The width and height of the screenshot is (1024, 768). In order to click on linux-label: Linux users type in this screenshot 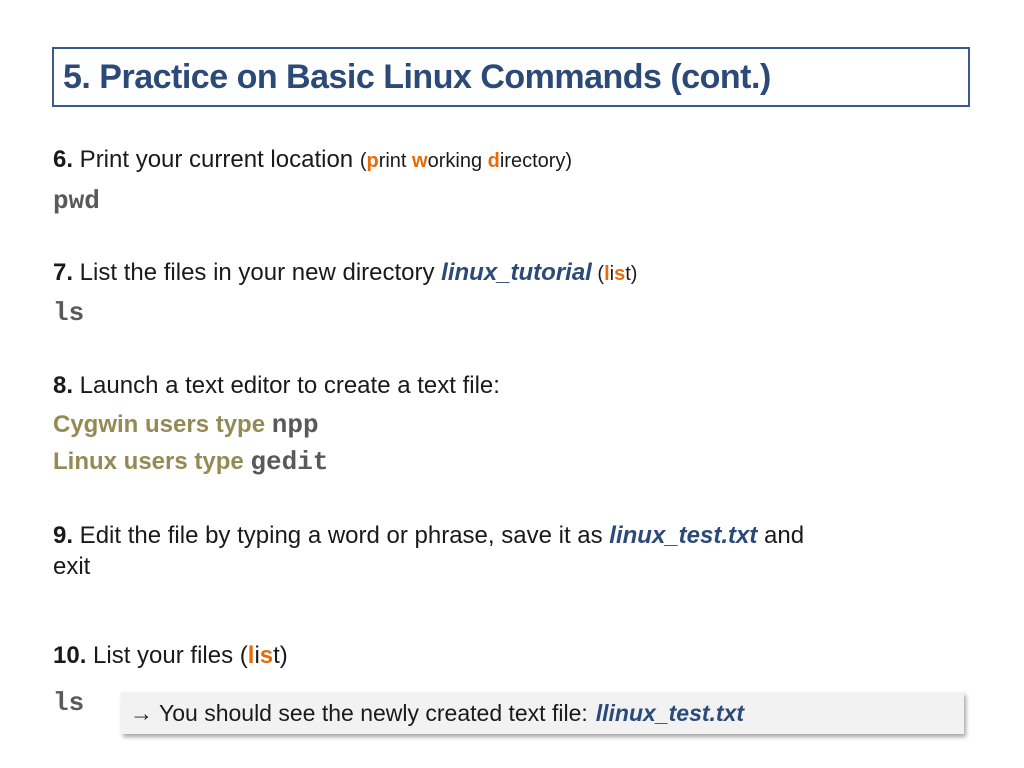, I will do `click(152, 461)`.